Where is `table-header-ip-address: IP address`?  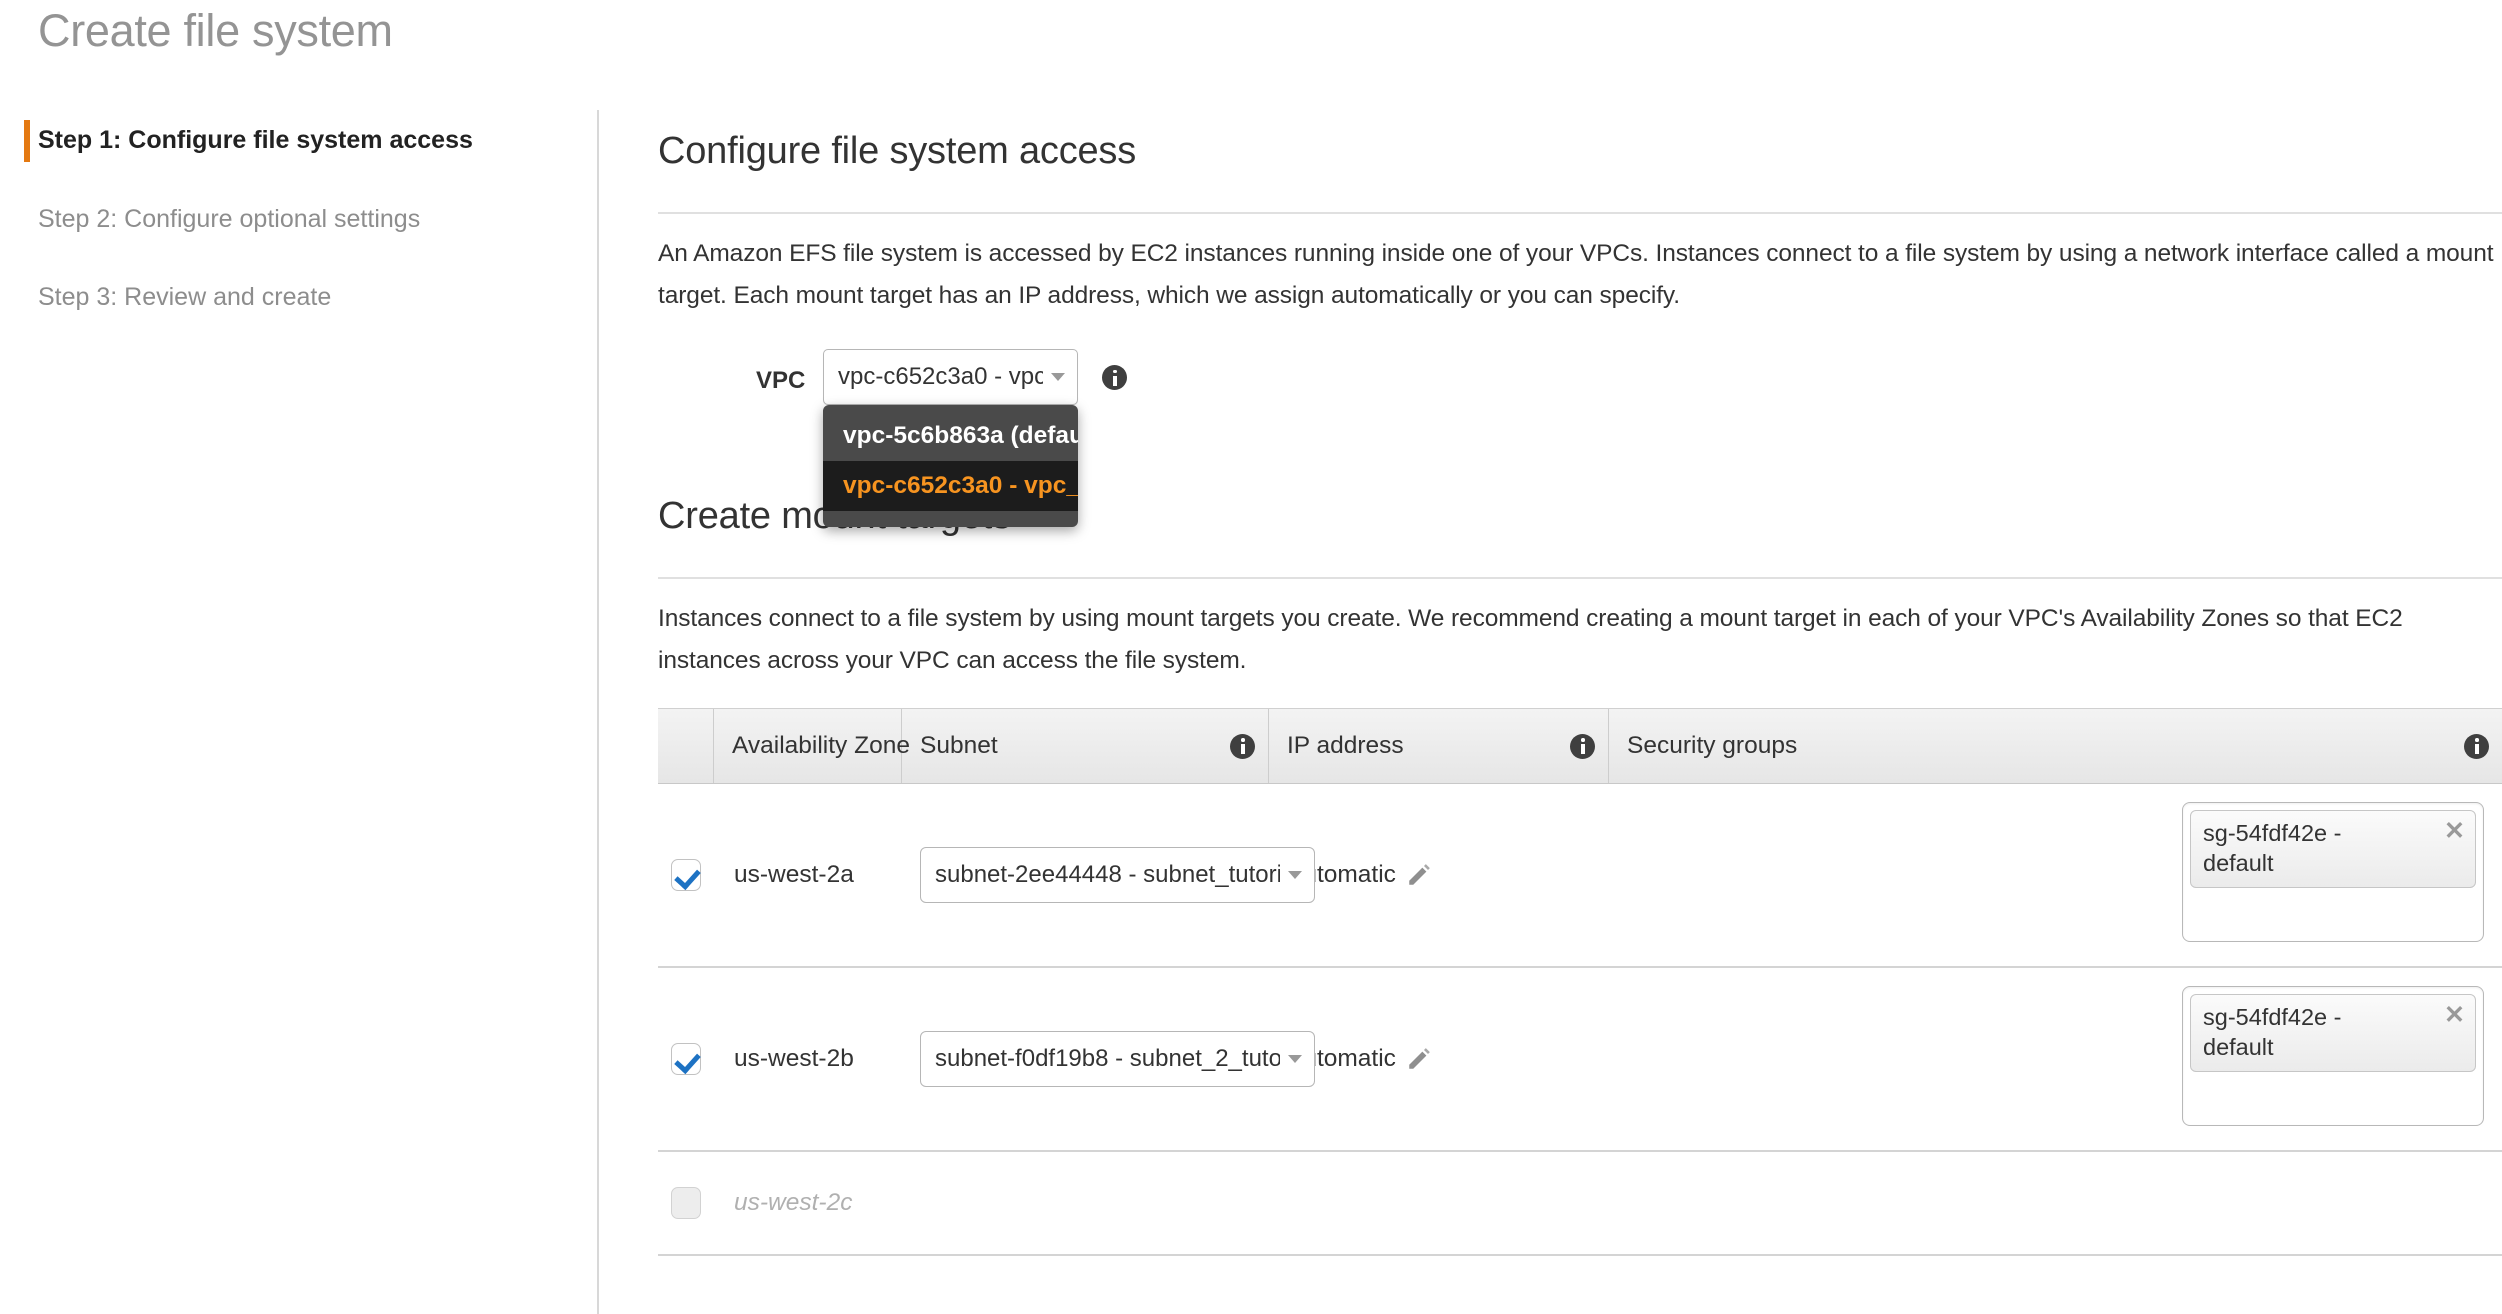
table-header-ip-address: IP address is located at coordinates (1439, 746).